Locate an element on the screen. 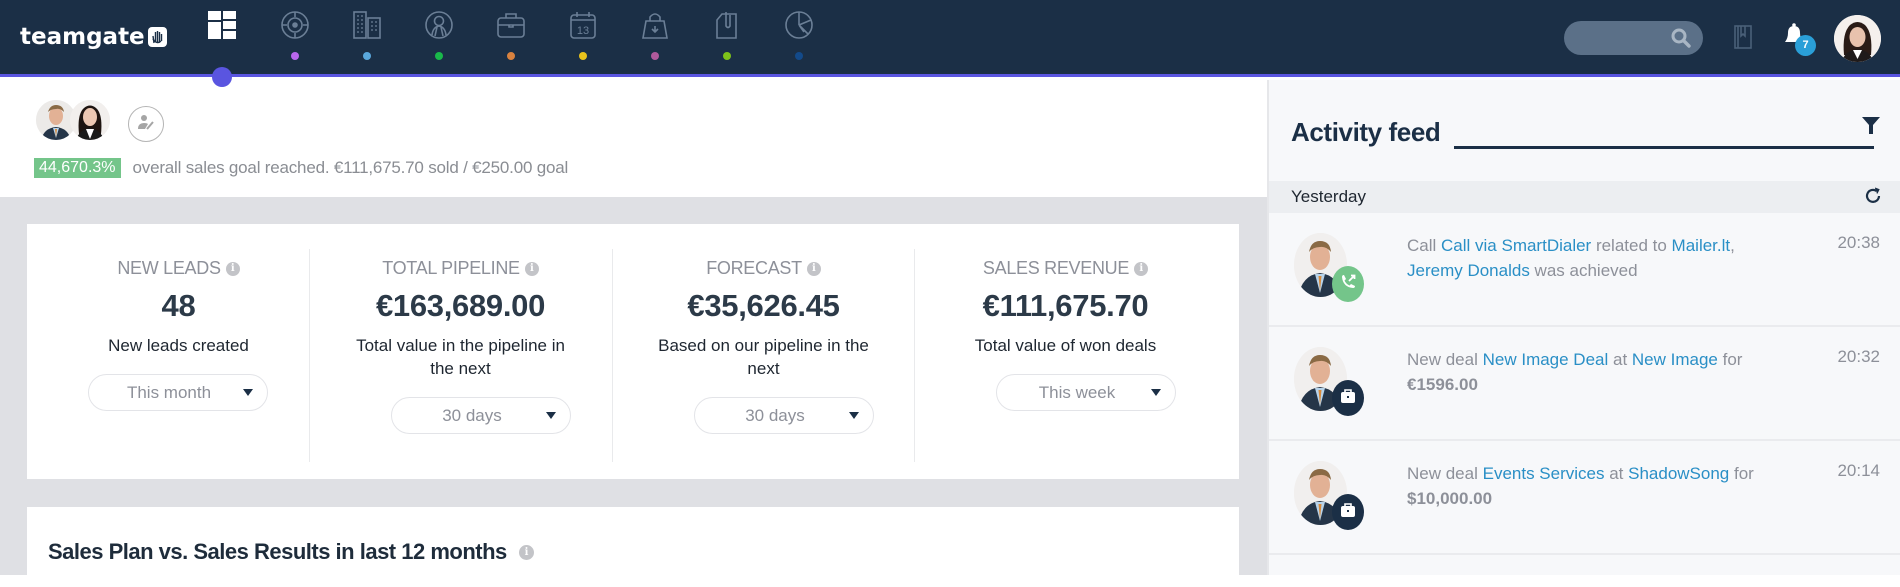  company-link: New Image is located at coordinates (1675, 359).